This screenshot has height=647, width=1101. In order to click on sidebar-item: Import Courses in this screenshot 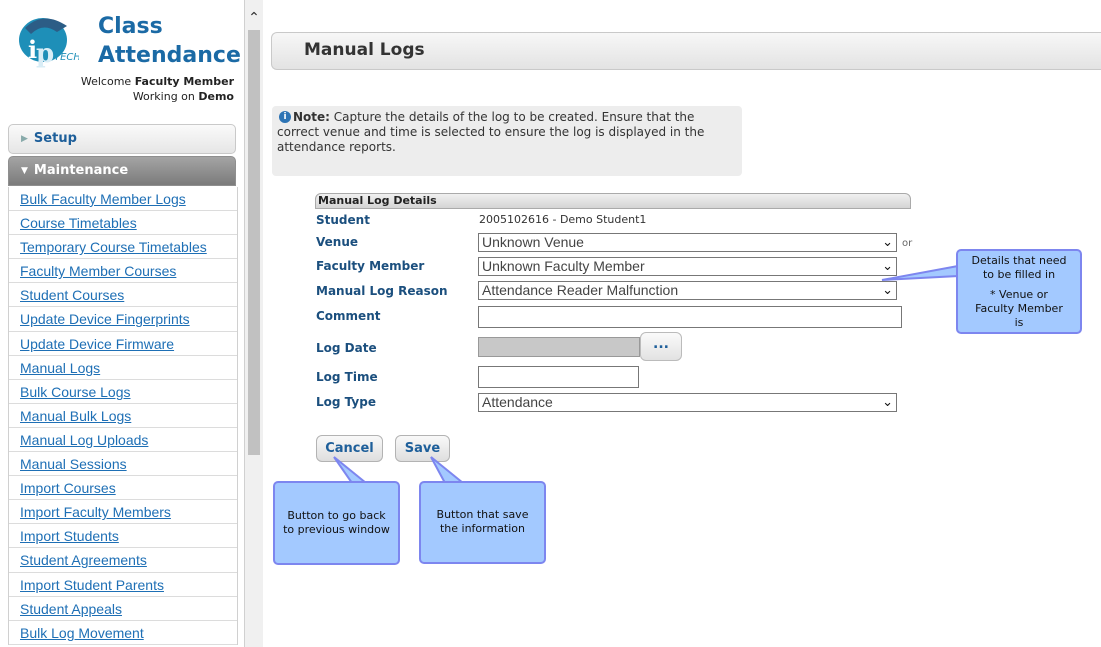, I will do `click(123, 488)`.